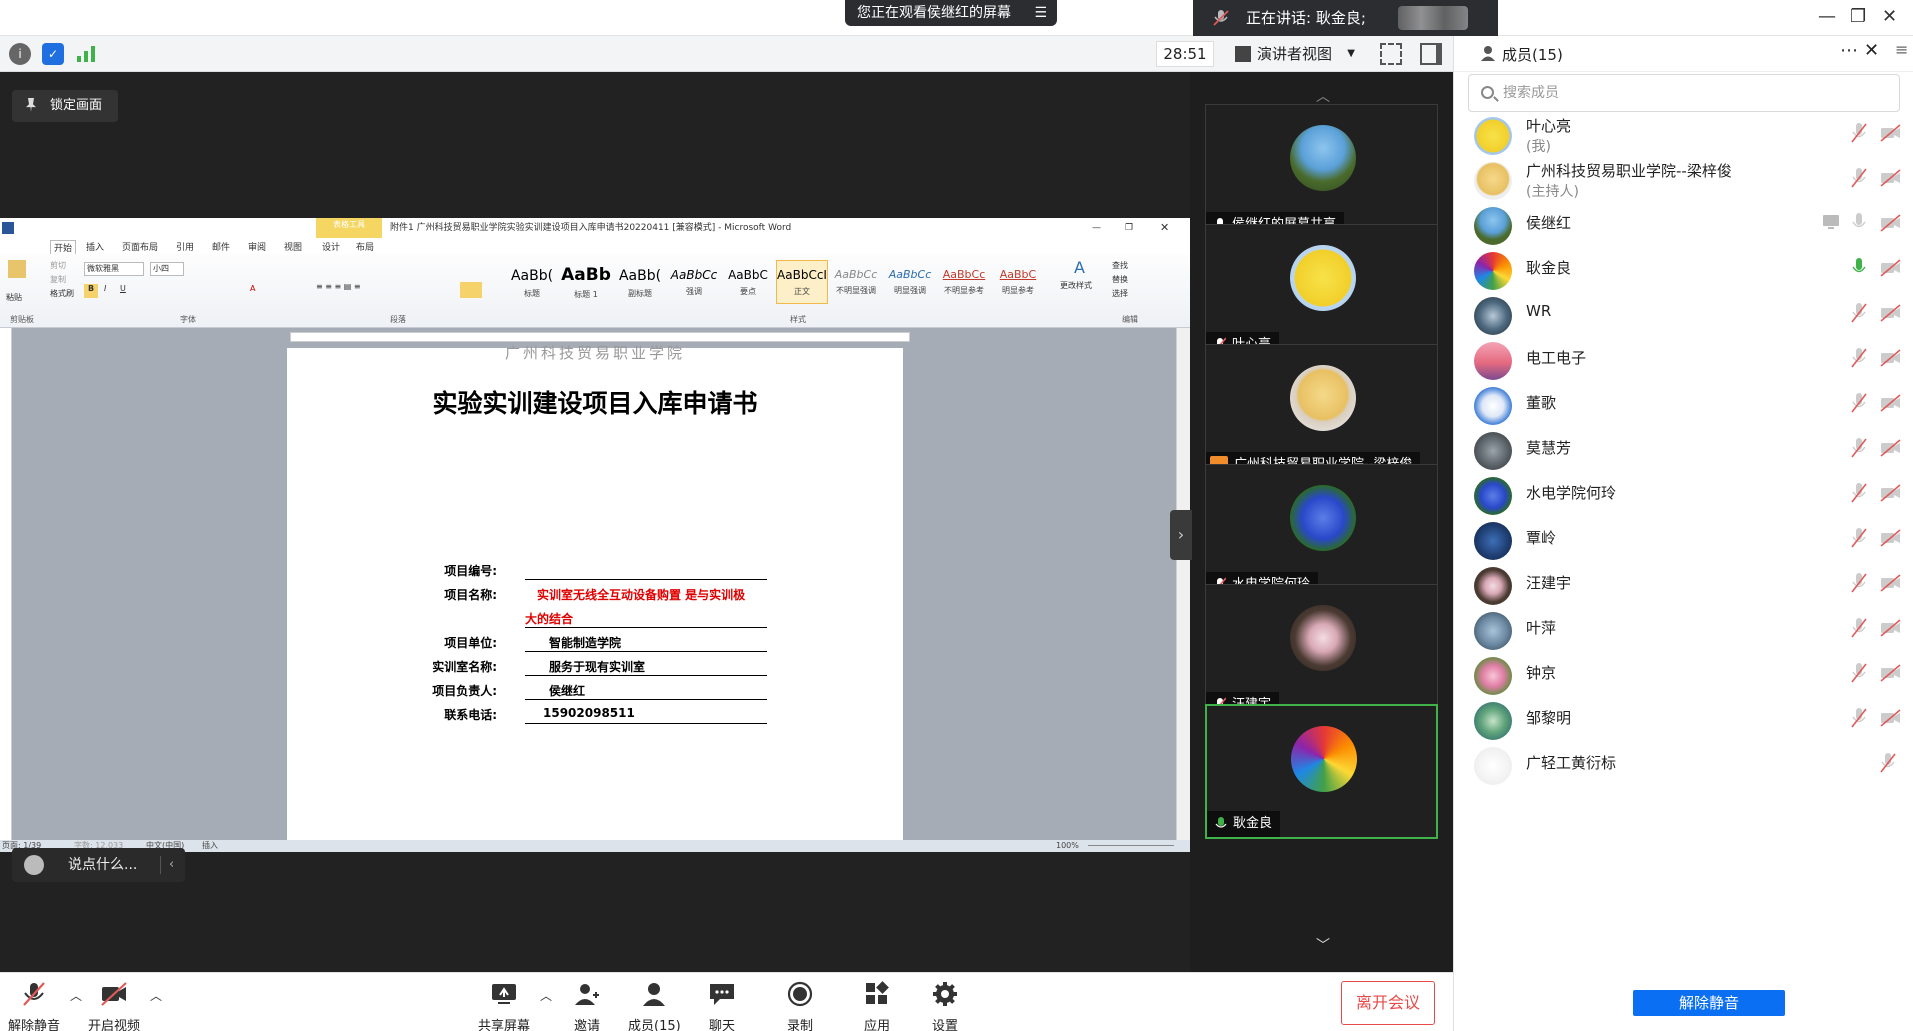 This screenshot has height=1031, width=1913. Describe the element at coordinates (95, 246) in the screenshot. I see `tab-insert: 插入` at that location.